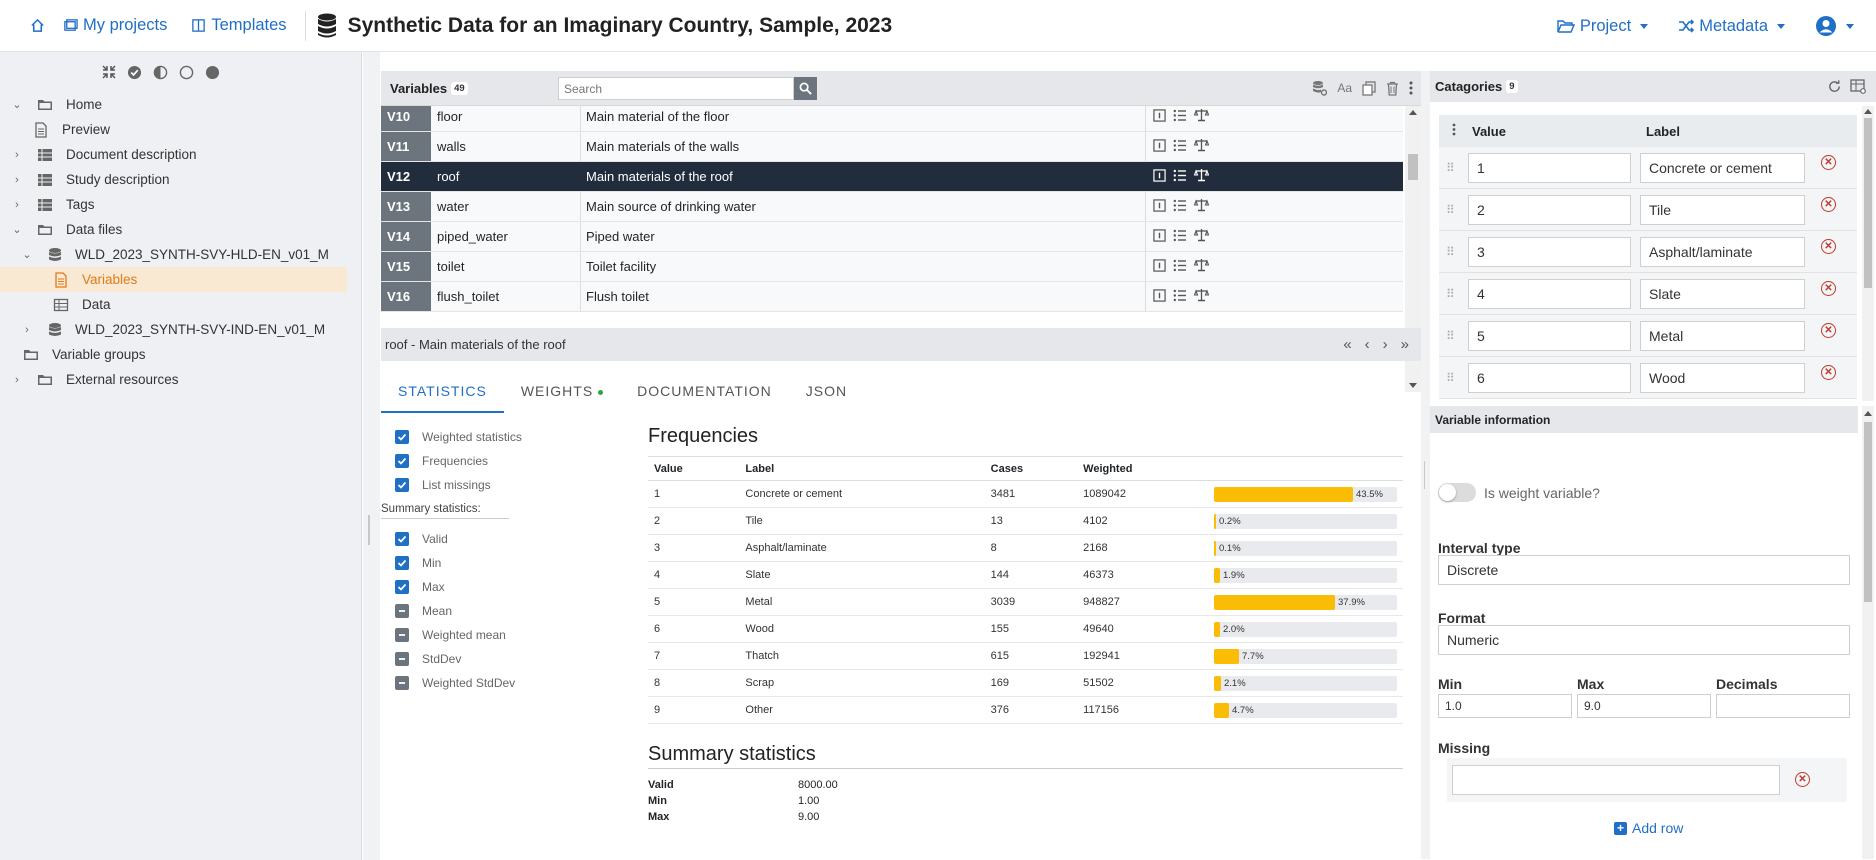 The height and width of the screenshot is (860, 1876). Describe the element at coordinates (495, 437) in the screenshot. I see `option-checkbox: Weighted statistics` at that location.